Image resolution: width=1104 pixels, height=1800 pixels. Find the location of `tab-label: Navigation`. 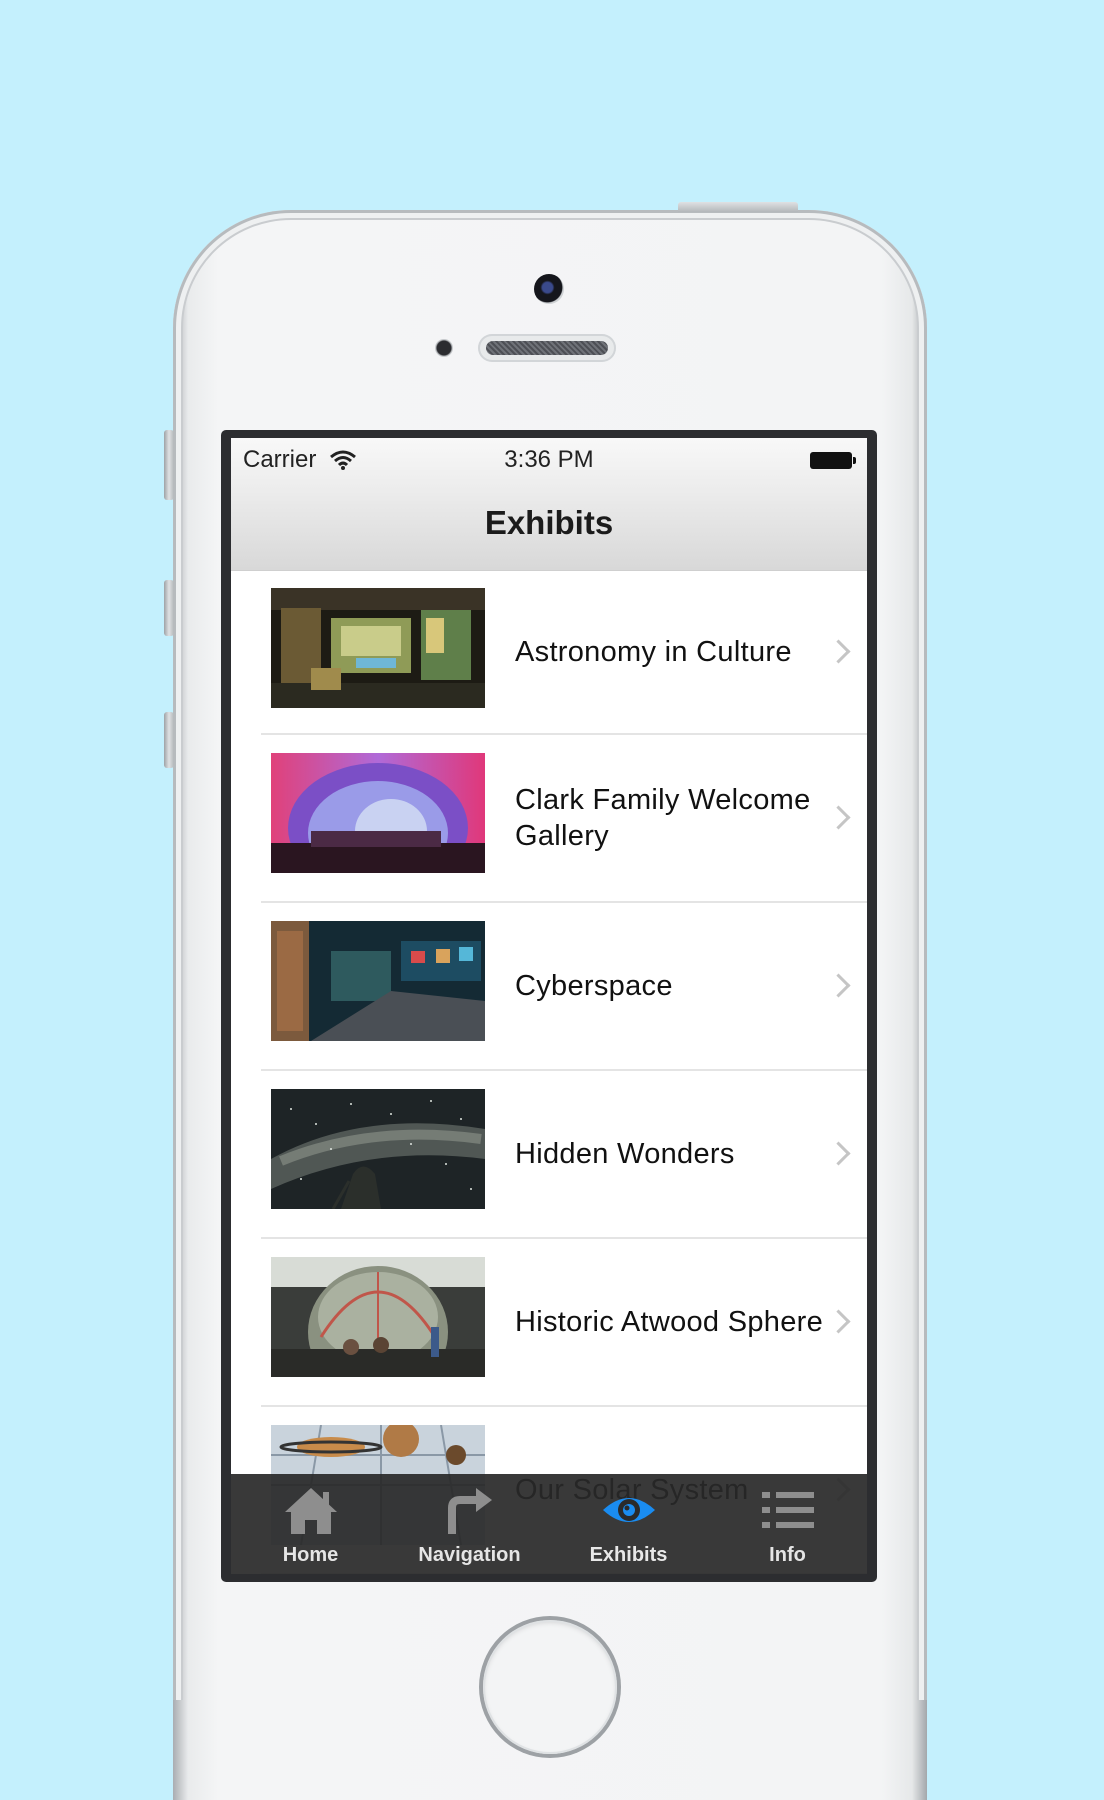

tab-label: Navigation is located at coordinates (469, 1555).